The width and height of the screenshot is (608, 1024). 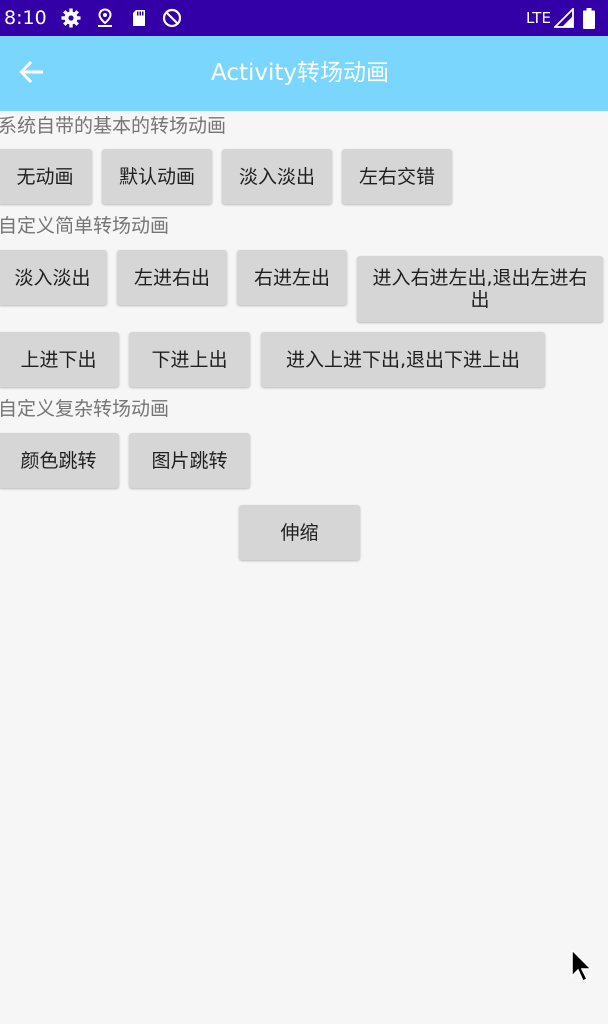 I want to click on section-label-basic: 系统自带的基本的转场动画, so click(x=113, y=126).